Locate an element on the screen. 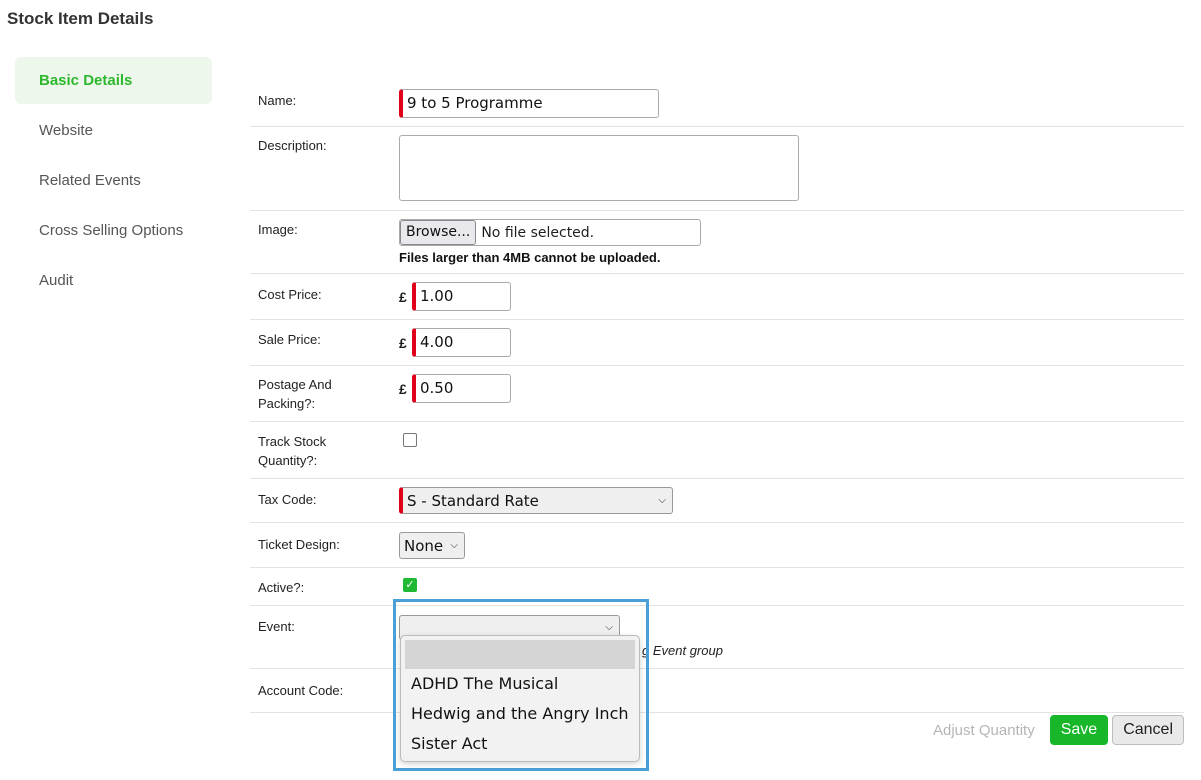  sidebar-item-related-events: Related Events is located at coordinates (113, 180).